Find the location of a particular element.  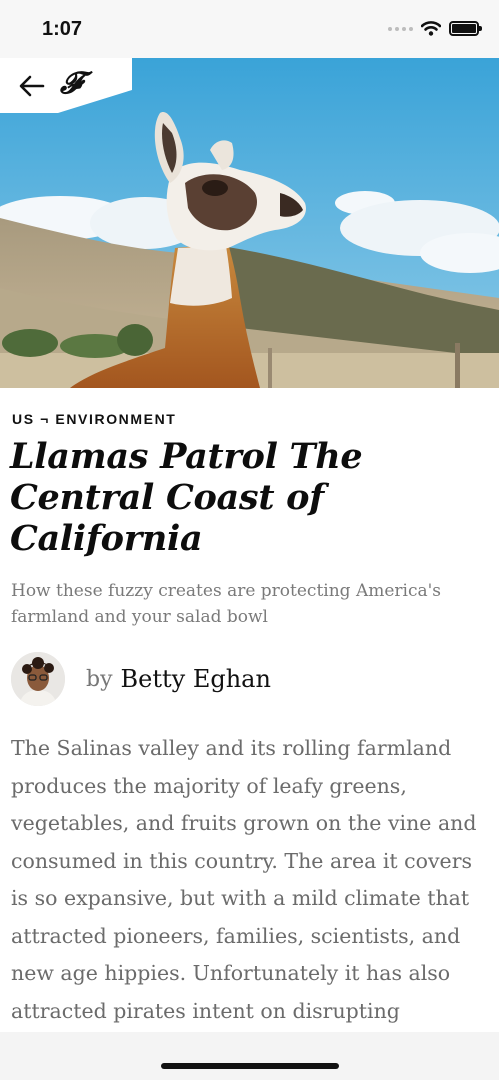

nav-tab: 𝓕 is located at coordinates (66, 85).